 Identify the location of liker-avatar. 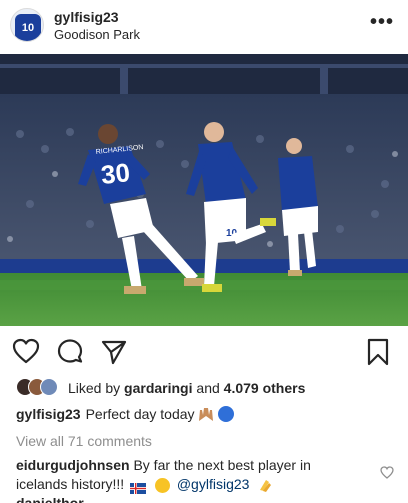
(49, 387).